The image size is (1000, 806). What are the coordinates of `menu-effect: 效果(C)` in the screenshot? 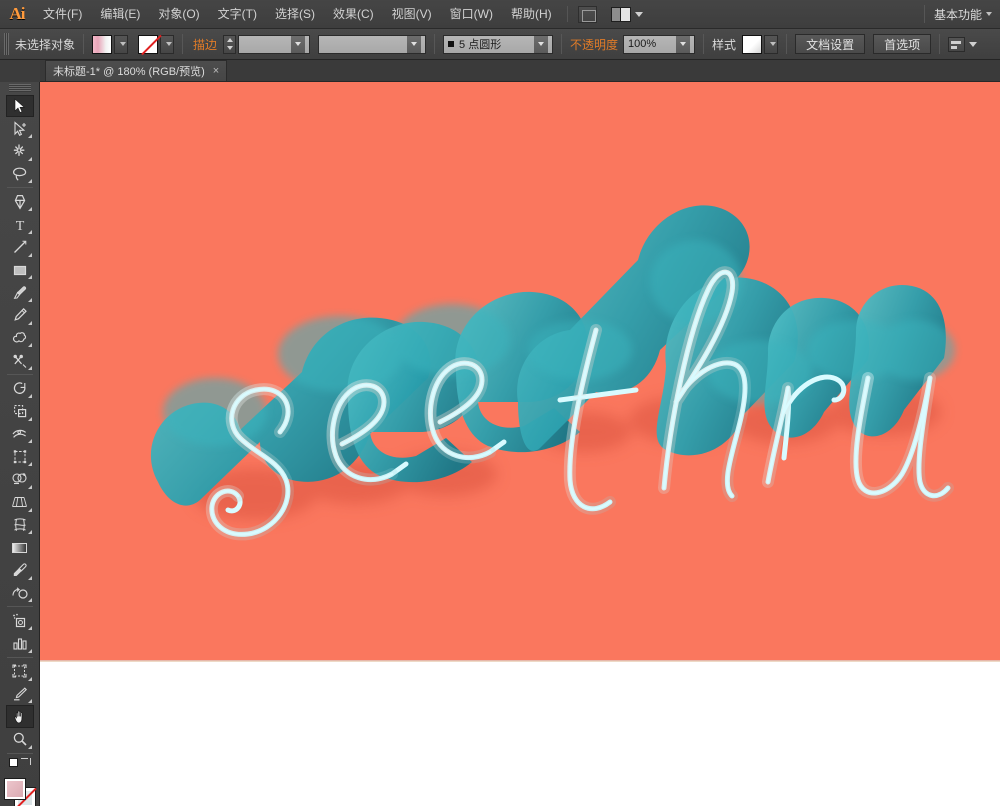 It's located at (353, 14).